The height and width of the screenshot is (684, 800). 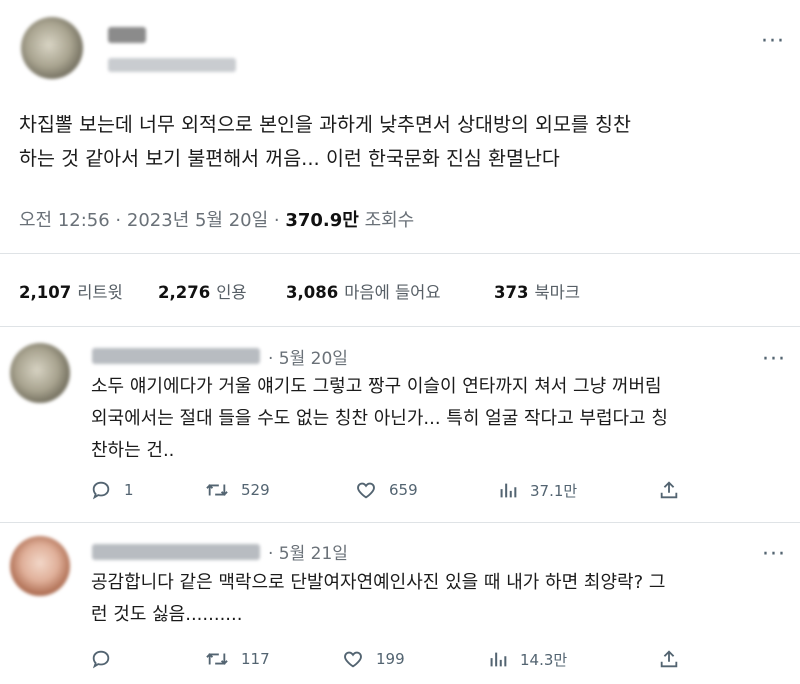 I want to click on reply2-like-button: 199, so click(x=373, y=659).